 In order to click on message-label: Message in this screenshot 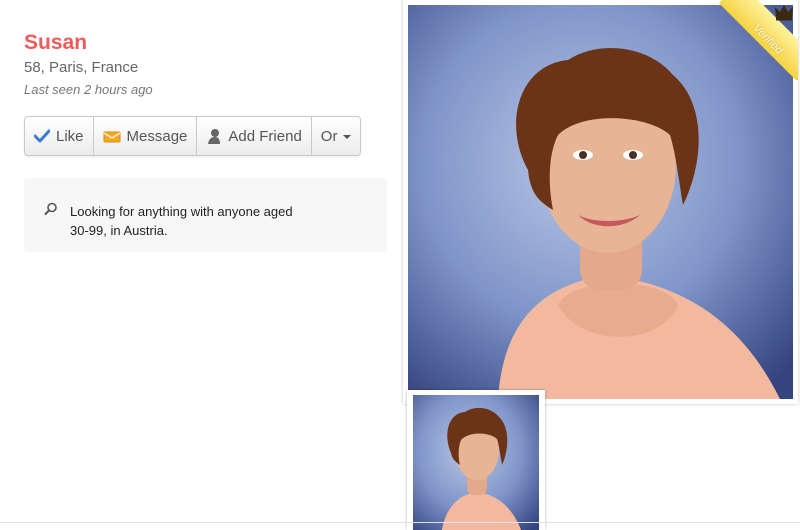, I will do `click(157, 136)`.